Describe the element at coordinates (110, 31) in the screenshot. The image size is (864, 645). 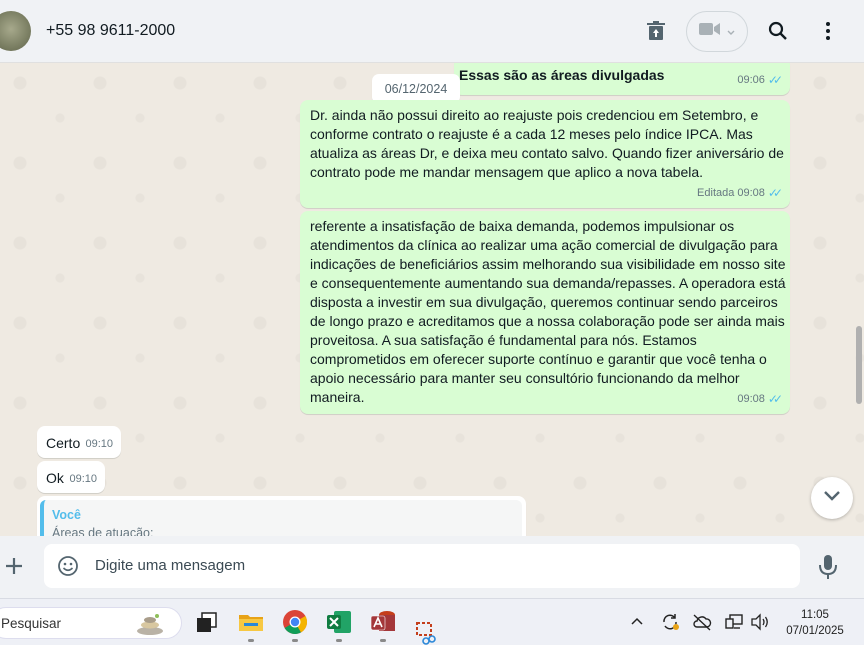
I see `contact-name: +55 98 9611-2000` at that location.